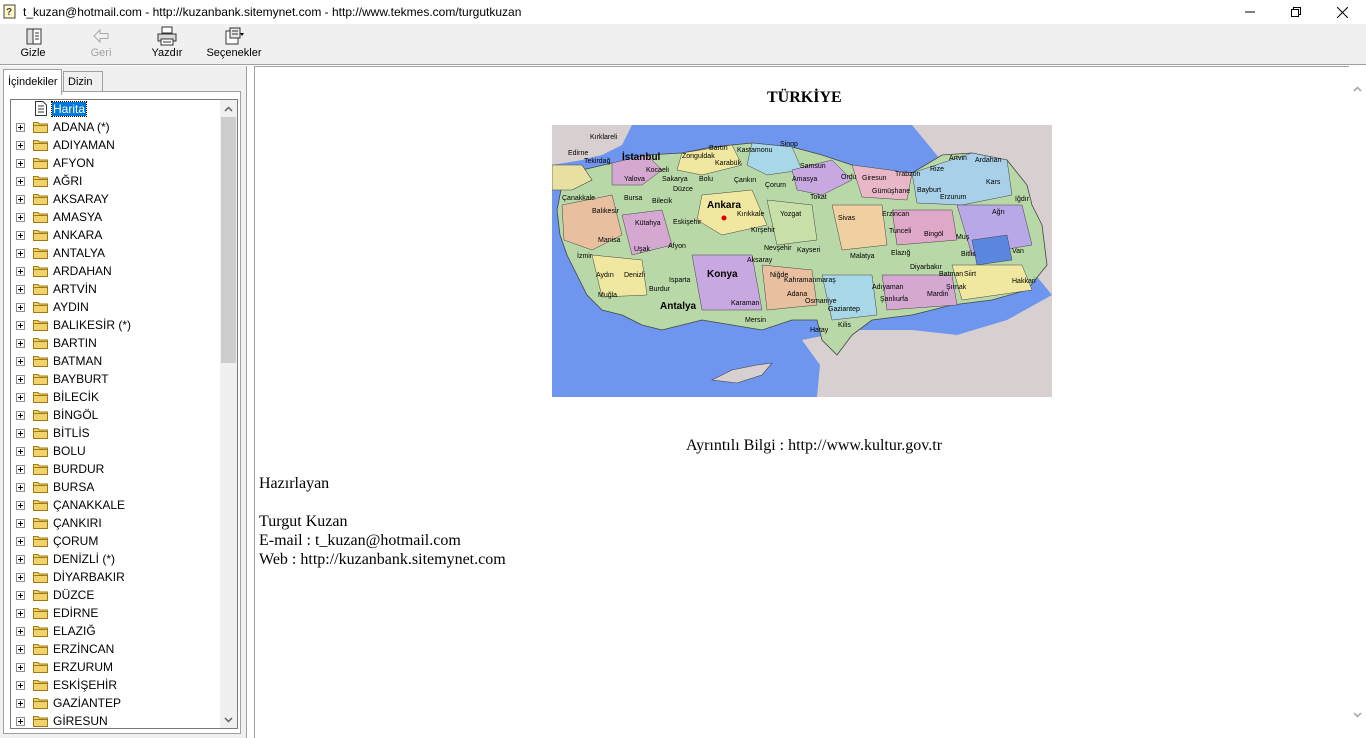  Describe the element at coordinates (804, 97) in the screenshot. I see `page-heading: TÜRKİYE` at that location.